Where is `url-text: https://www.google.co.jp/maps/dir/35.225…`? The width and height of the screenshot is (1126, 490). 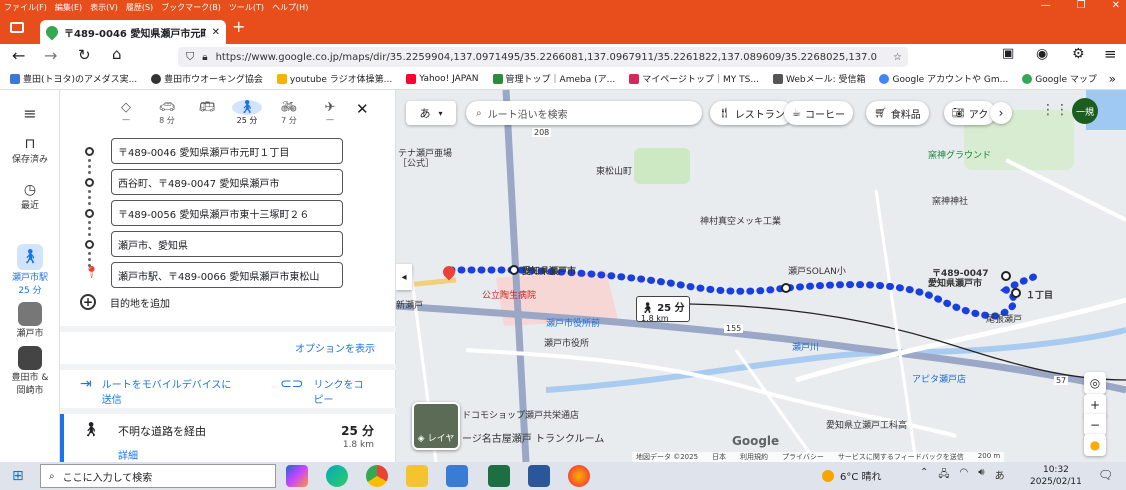 url-text: https://www.google.co.jp/maps/dir/35.225… is located at coordinates (550, 57).